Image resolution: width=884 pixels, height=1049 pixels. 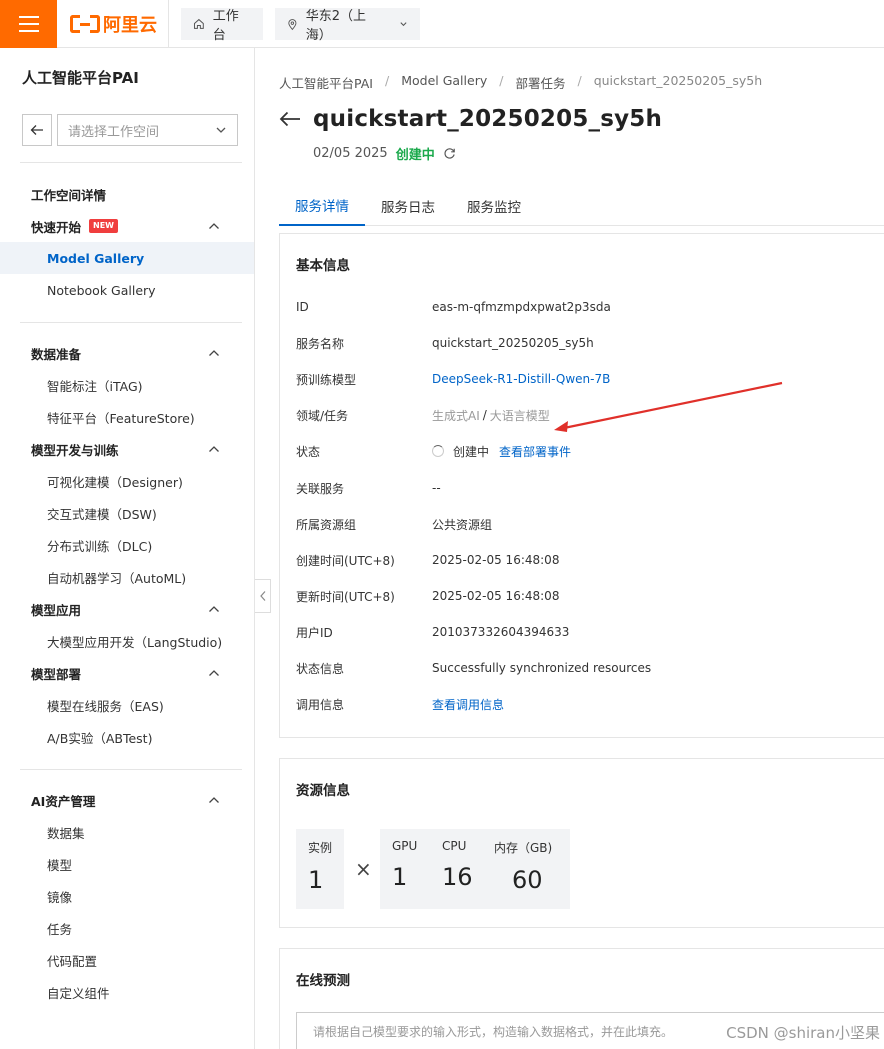 What do you see at coordinates (127, 226) in the screenshot?
I see `sidebar-group-quickstart: 快速开始 NEW` at bounding box center [127, 226].